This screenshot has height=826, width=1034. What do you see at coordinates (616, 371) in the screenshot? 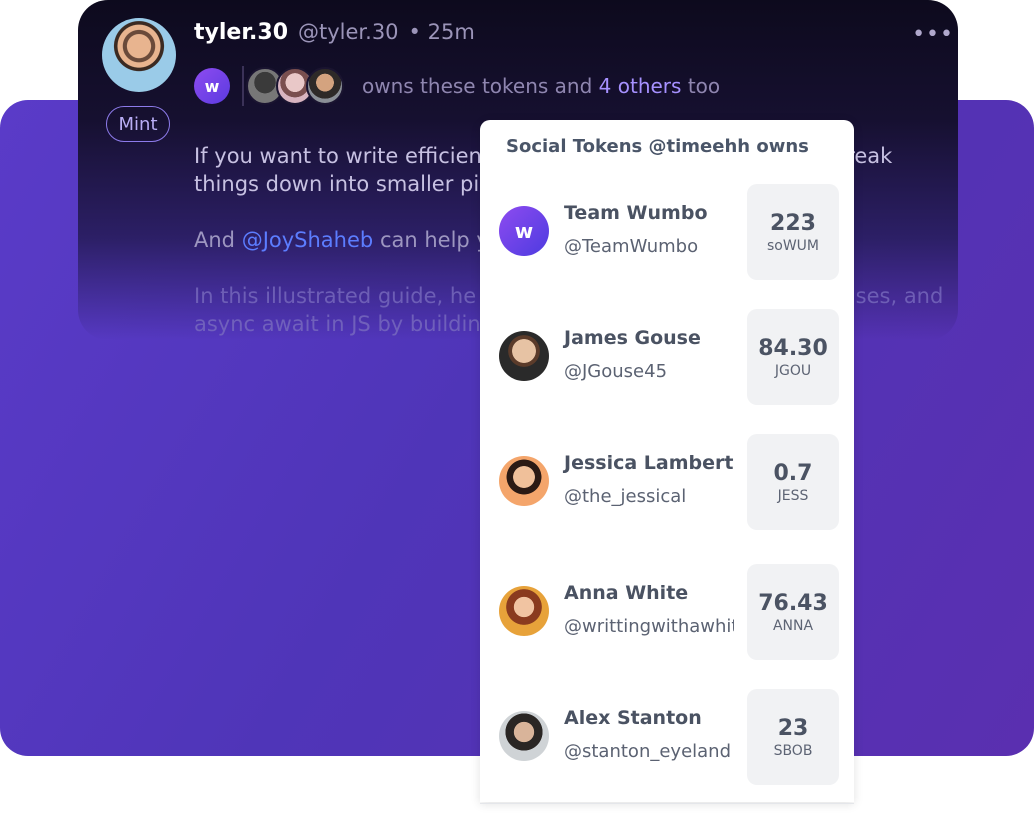
I see `token-handle: @JGouse45` at bounding box center [616, 371].